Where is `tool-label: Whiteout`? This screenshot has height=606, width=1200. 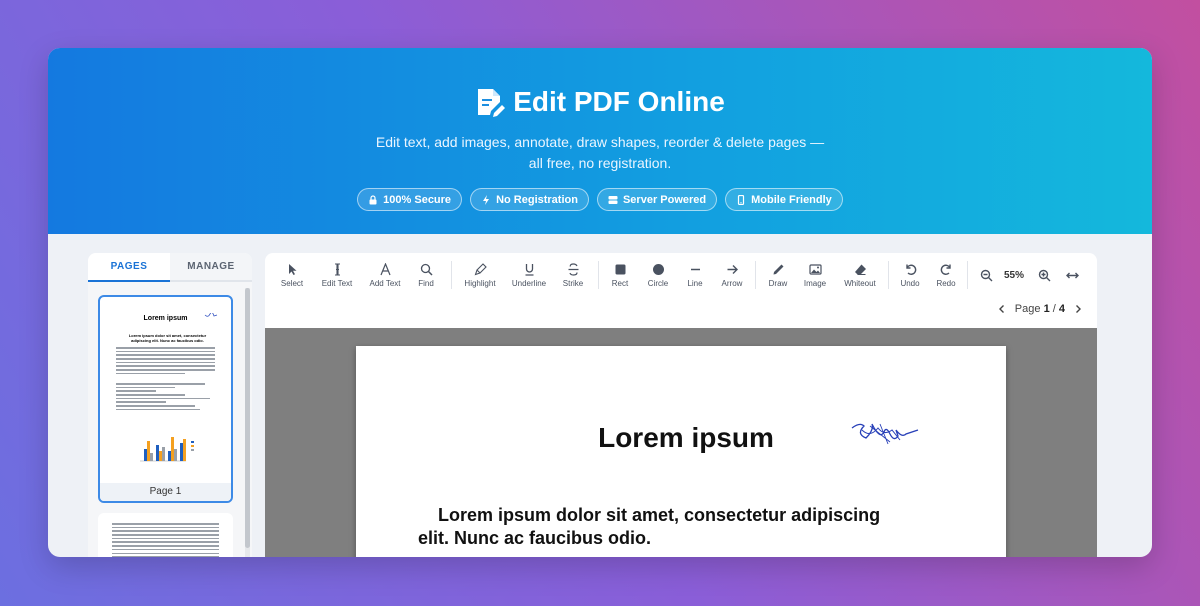
tool-label: Whiteout is located at coordinates (860, 283).